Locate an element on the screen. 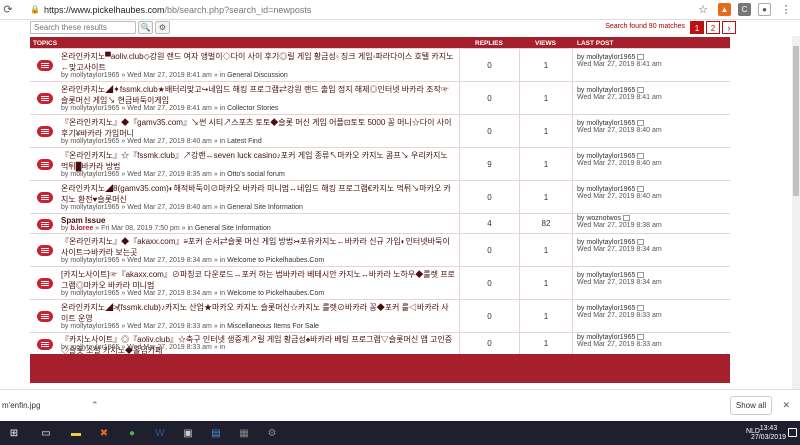  close-icon: ✕ is located at coordinates (786, 405).